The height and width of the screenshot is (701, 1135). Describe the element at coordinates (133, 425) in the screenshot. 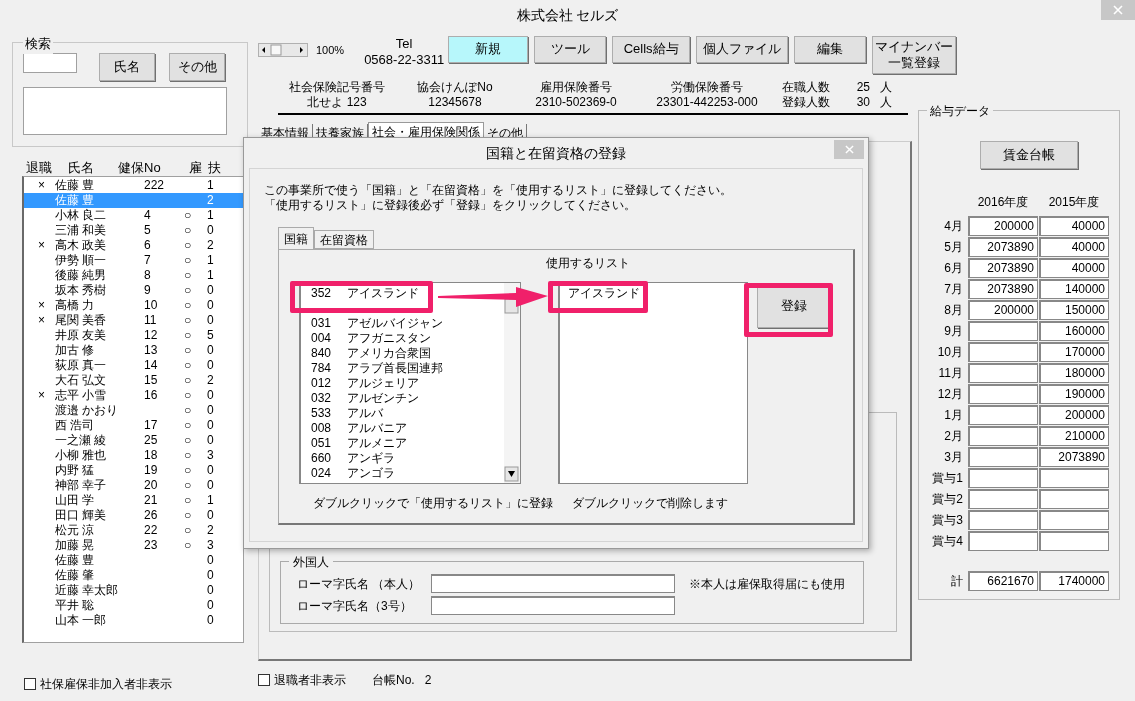

I see `list-row: 西 浩司 17 ○ 0` at that location.